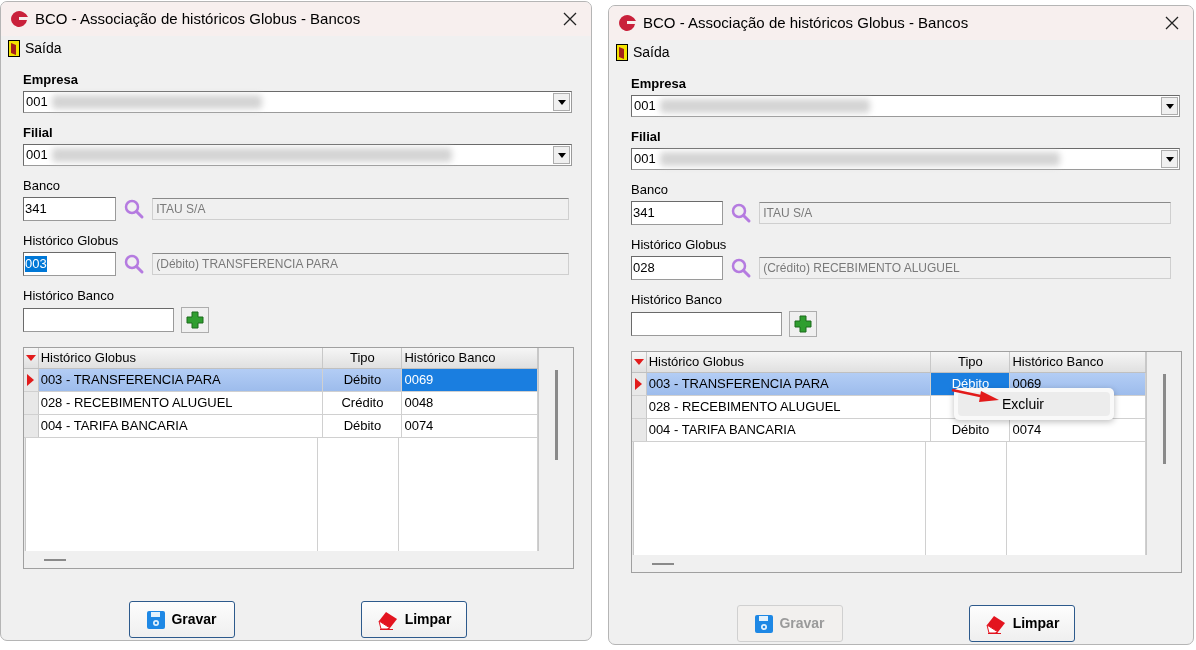 The height and width of the screenshot is (650, 1196). What do you see at coordinates (1034, 404) in the screenshot?
I see `menu-item: Excluir` at bounding box center [1034, 404].